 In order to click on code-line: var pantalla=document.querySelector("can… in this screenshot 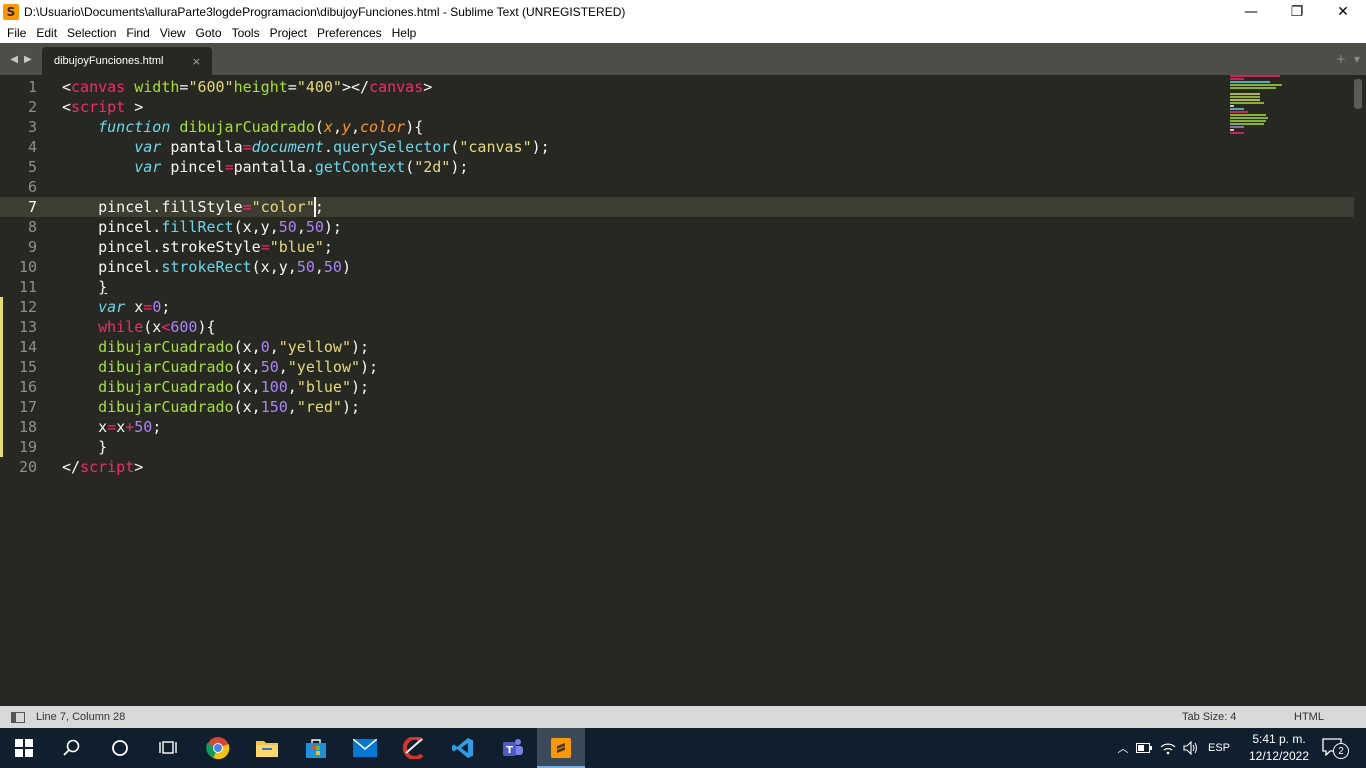, I will do `click(639, 147)`.